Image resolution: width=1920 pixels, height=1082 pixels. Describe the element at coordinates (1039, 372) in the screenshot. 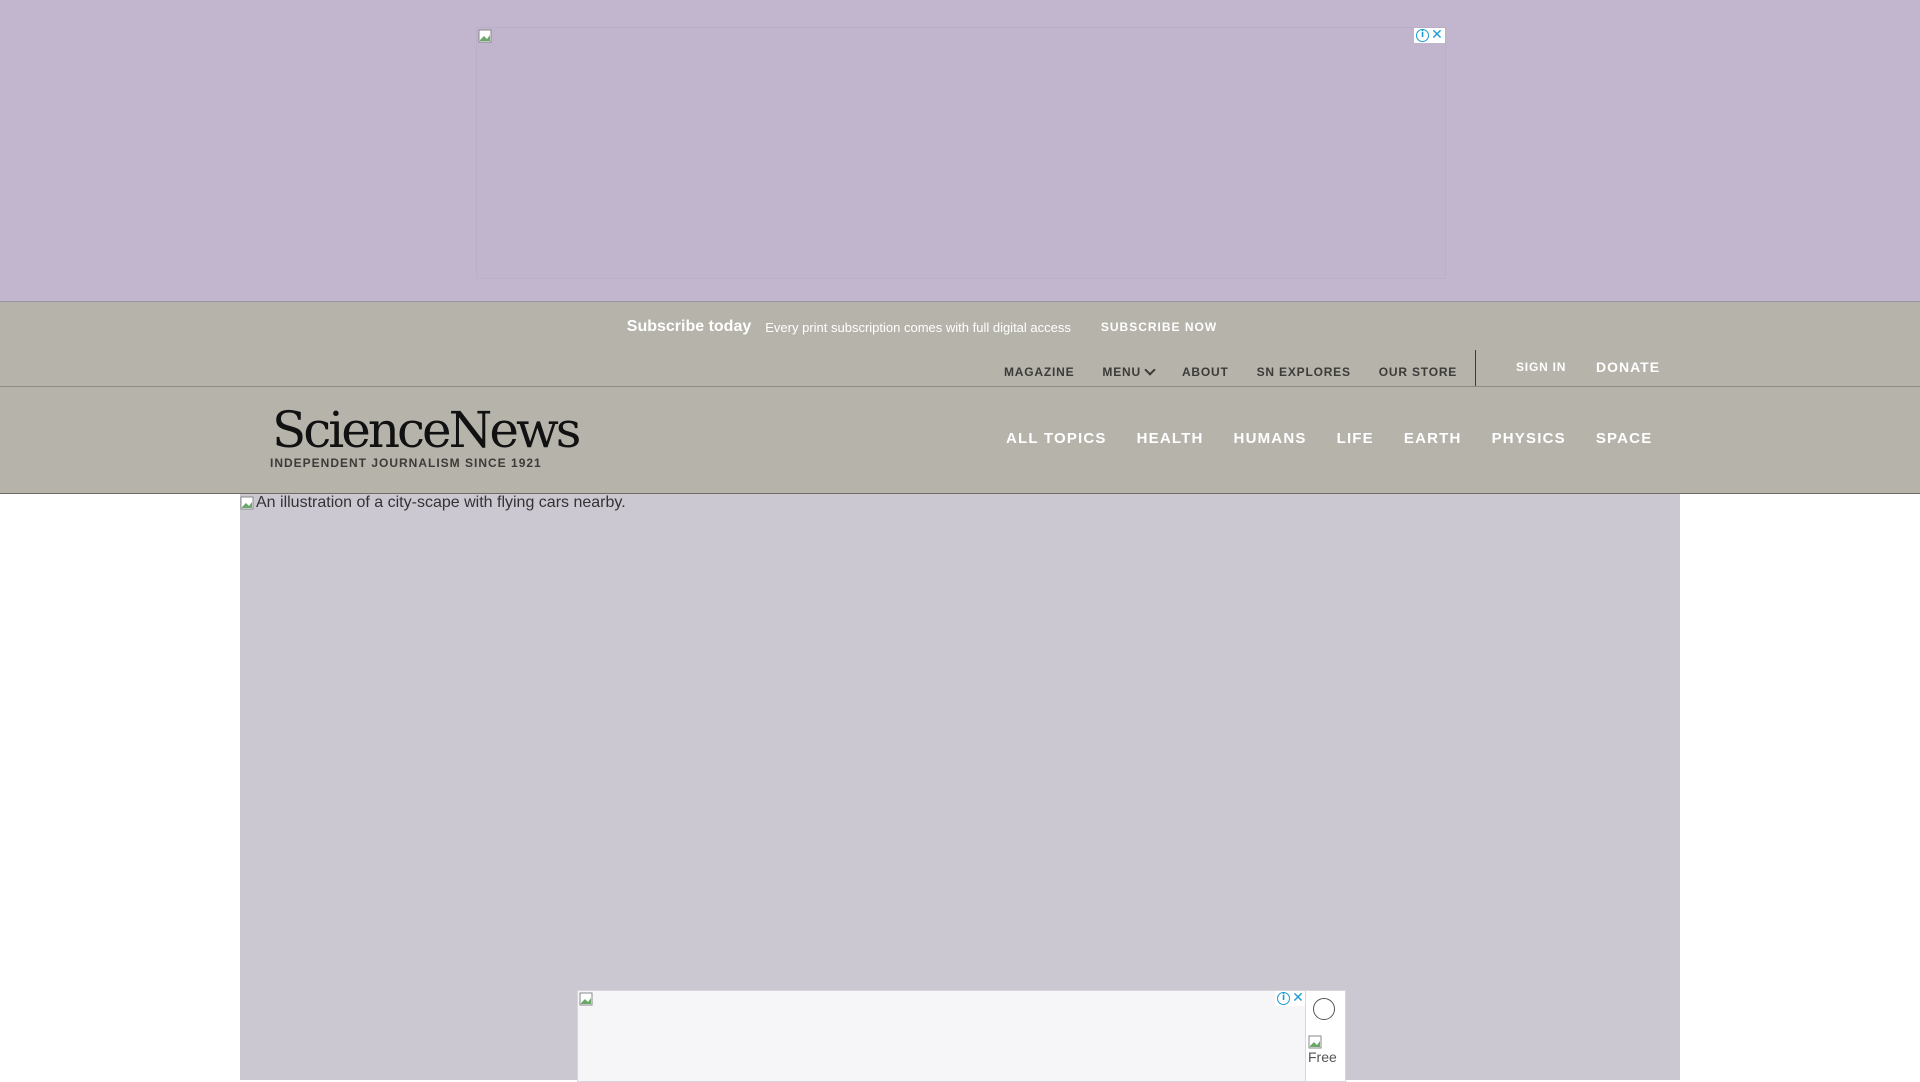

I see `utility-nav-magazine: MAGAZINE` at that location.